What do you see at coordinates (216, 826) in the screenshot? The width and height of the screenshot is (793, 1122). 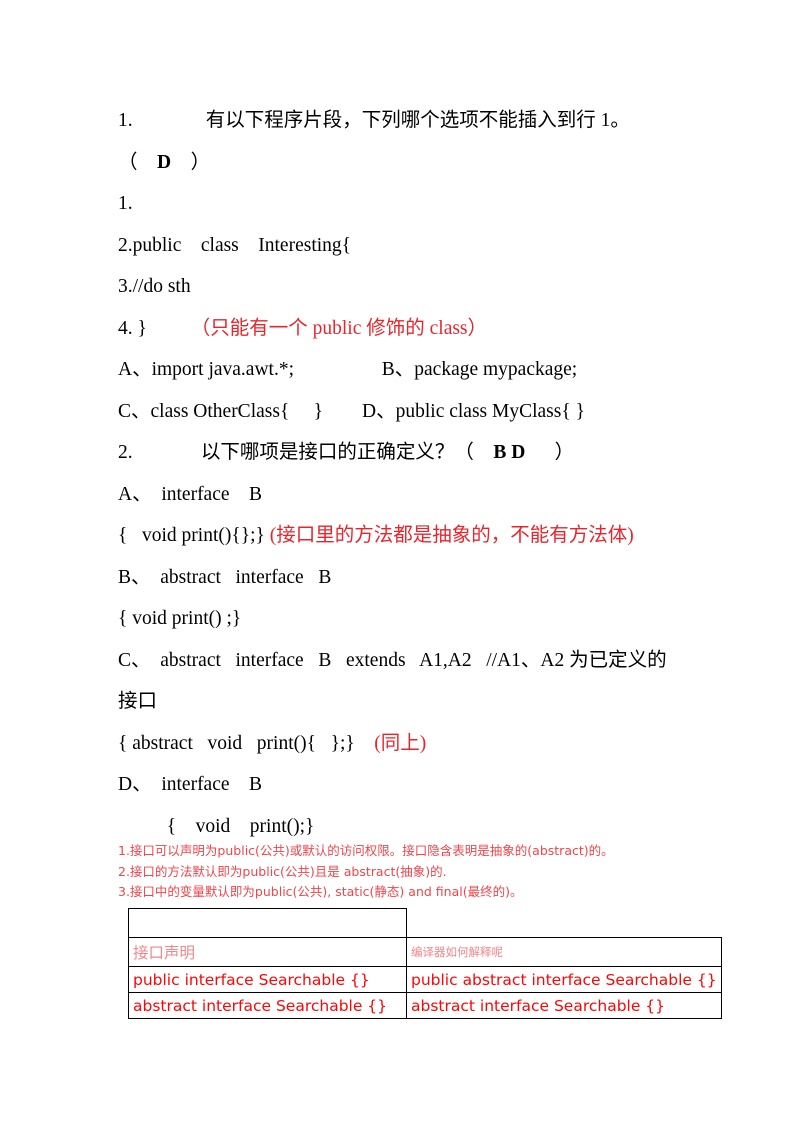 I see `text-run: { void print();}` at bounding box center [216, 826].